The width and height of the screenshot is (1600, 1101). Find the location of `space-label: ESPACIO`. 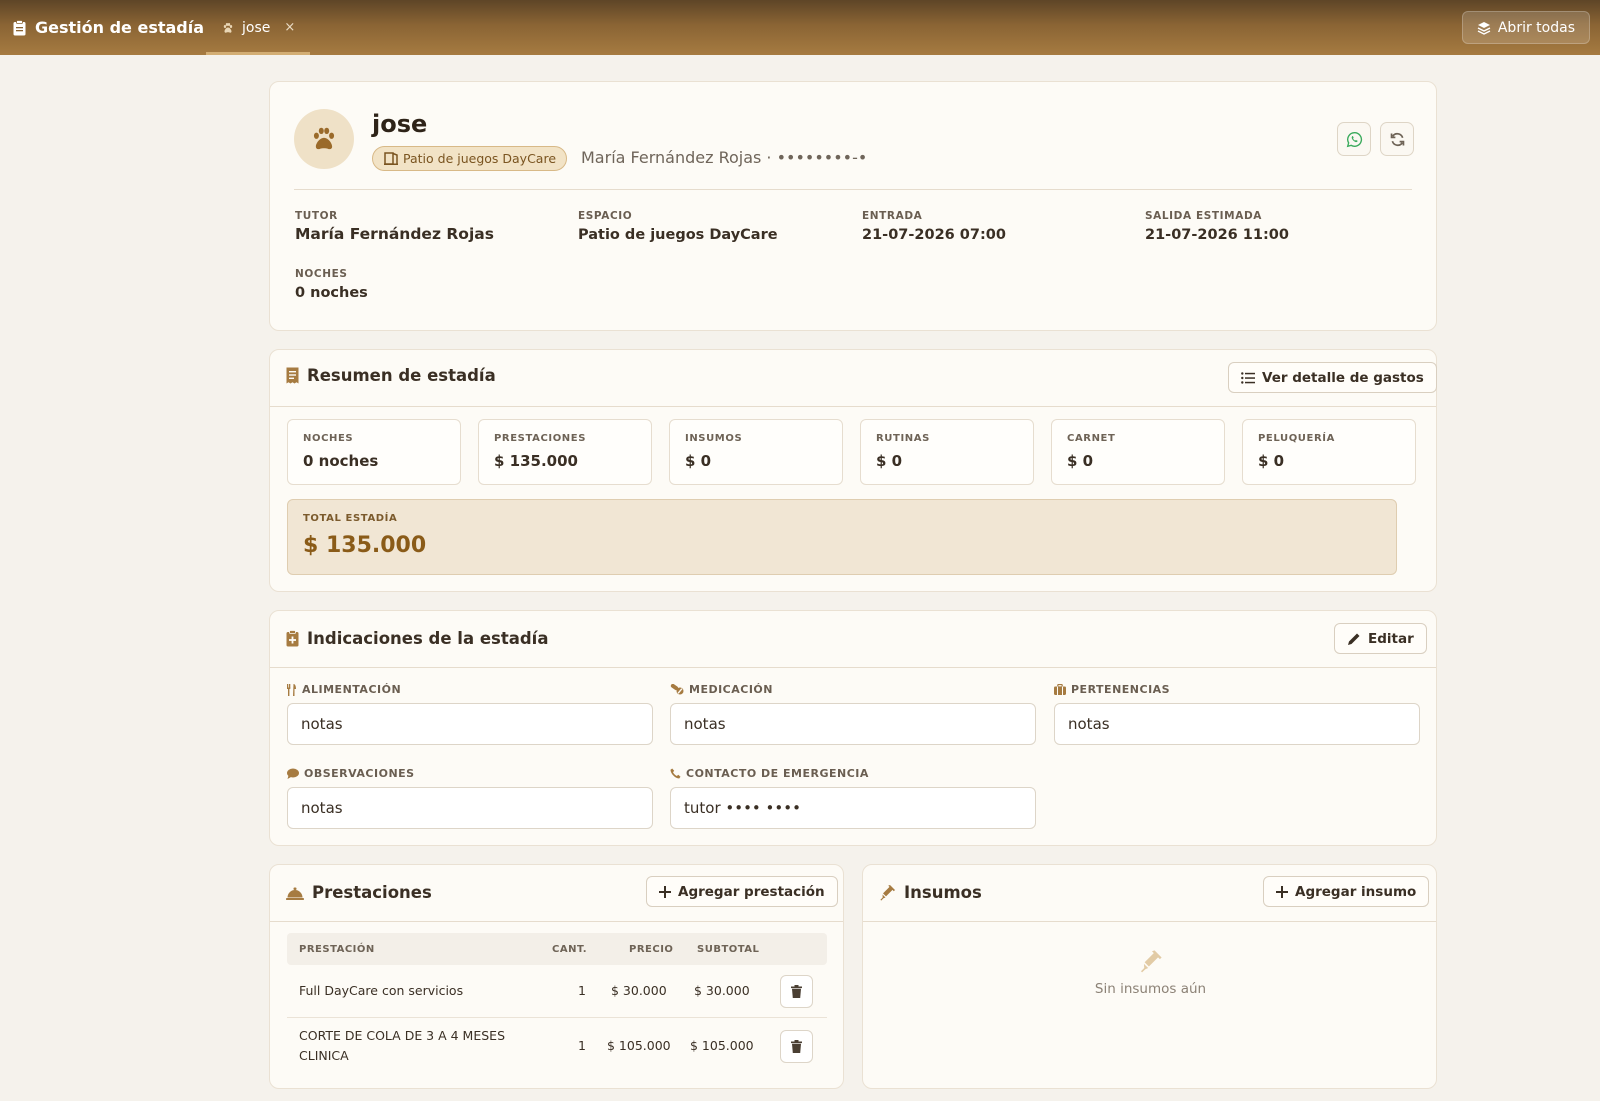

space-label: ESPACIO is located at coordinates (605, 216).